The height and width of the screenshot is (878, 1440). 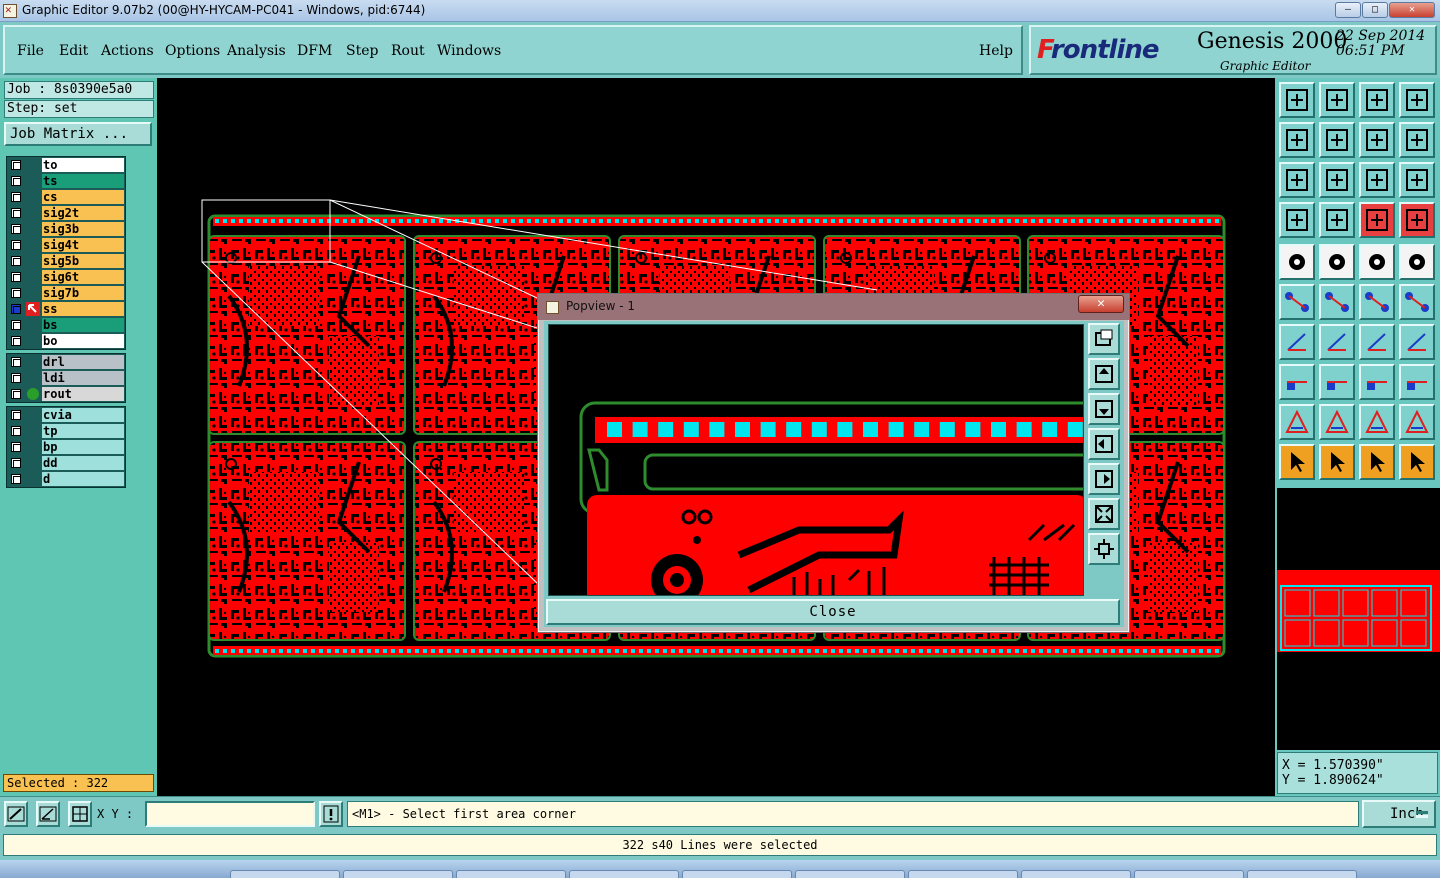 I want to click on select-net-icon, so click(x=1417, y=462).